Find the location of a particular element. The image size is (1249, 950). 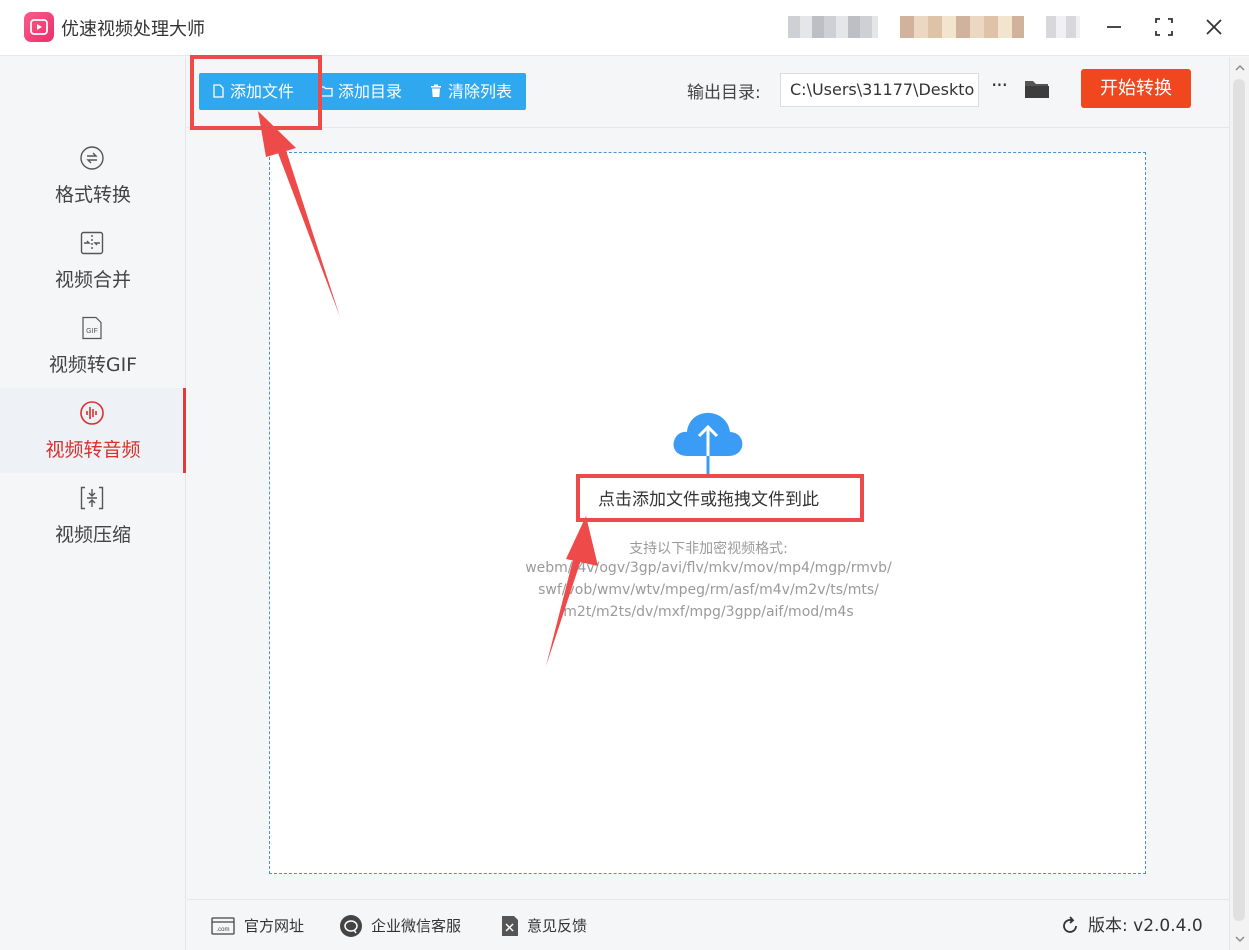

add-folder-label: 添加目录 is located at coordinates (370, 91).